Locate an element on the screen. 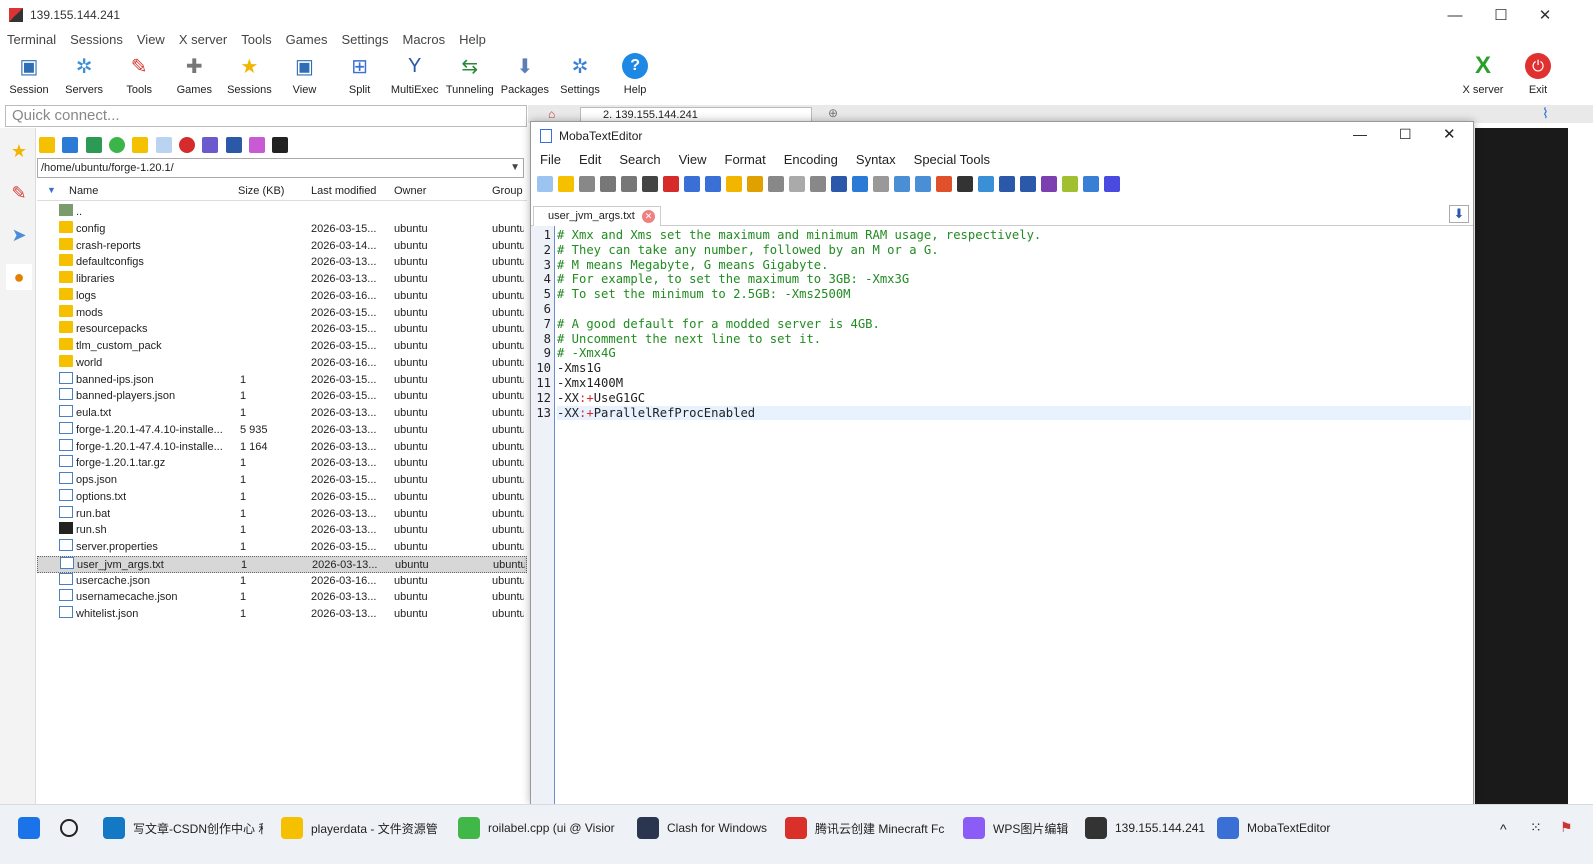 The width and height of the screenshot is (1593, 864). toolbar-settings-button: ✲ Settings is located at coordinates (580, 76).